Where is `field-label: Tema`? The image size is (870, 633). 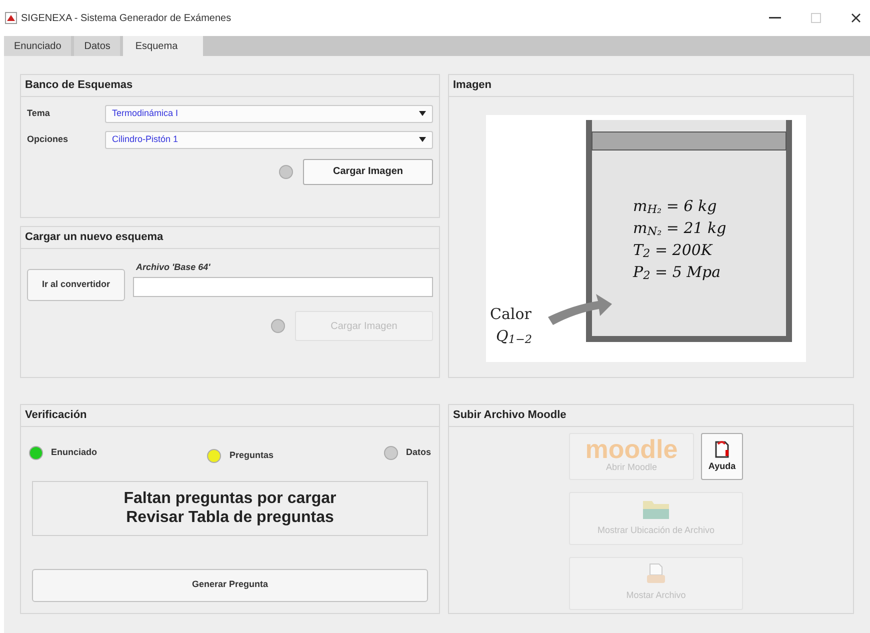
field-label: Tema is located at coordinates (39, 113).